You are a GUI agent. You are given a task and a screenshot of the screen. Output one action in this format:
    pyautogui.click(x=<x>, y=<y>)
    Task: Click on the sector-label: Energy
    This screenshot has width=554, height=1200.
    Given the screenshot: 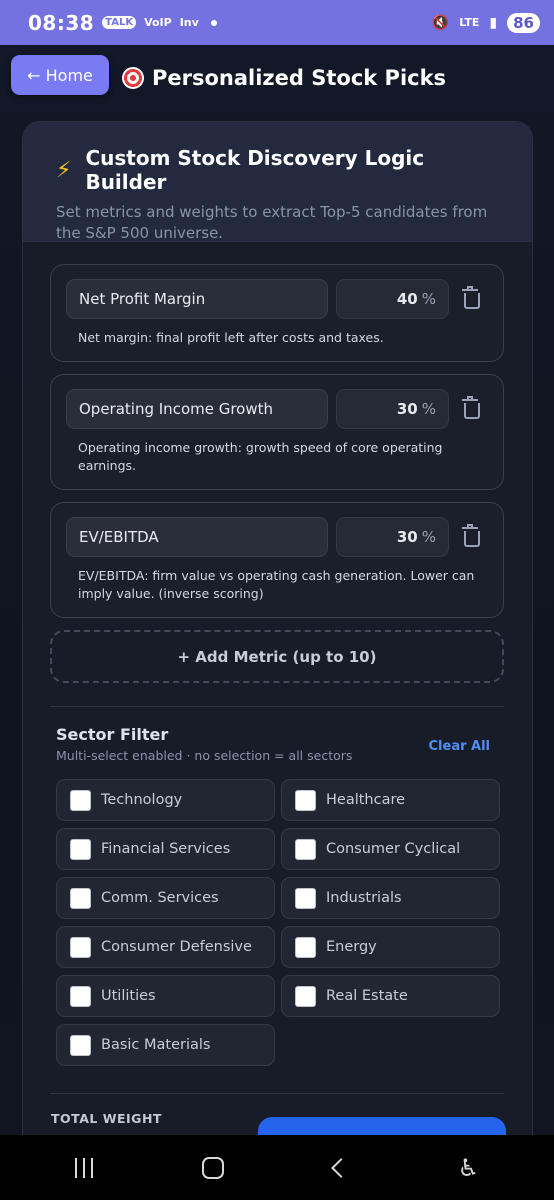 What is the action you would take?
    pyautogui.click(x=351, y=947)
    